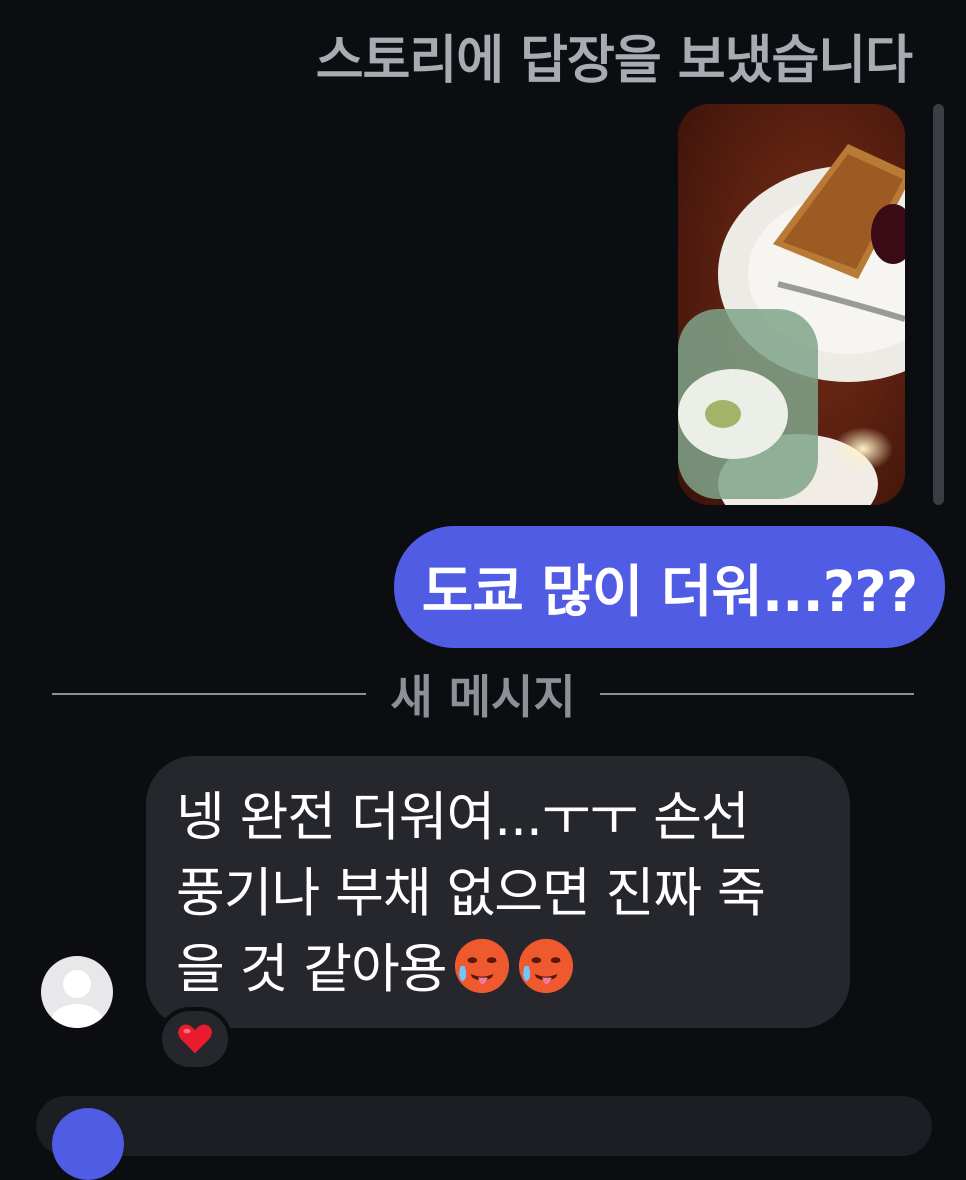 The image size is (966, 1180). What do you see at coordinates (757, 694) in the screenshot?
I see `divider-line-right` at bounding box center [757, 694].